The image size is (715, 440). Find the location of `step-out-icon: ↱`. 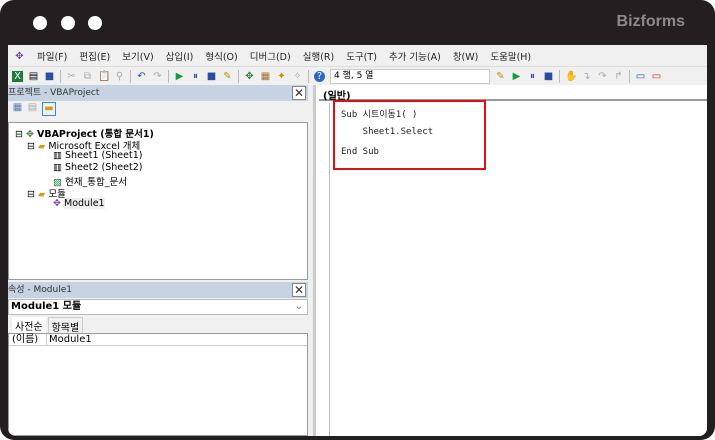

step-out-icon: ↱ is located at coordinates (618, 76).